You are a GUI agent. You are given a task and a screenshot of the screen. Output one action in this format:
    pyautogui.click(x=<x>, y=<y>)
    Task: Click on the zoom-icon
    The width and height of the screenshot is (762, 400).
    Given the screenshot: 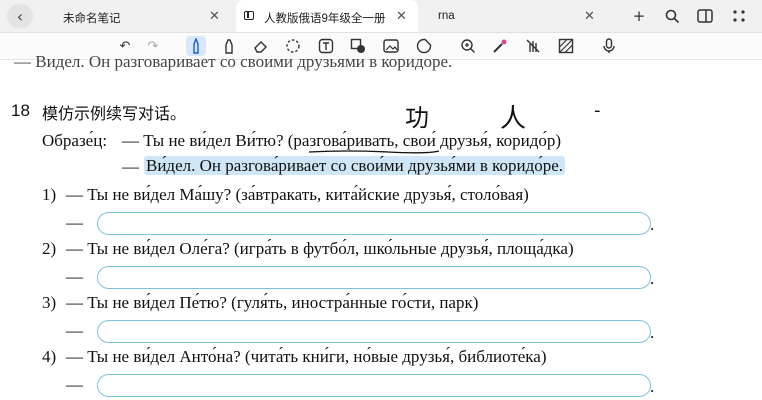 What is the action you would take?
    pyautogui.click(x=468, y=46)
    